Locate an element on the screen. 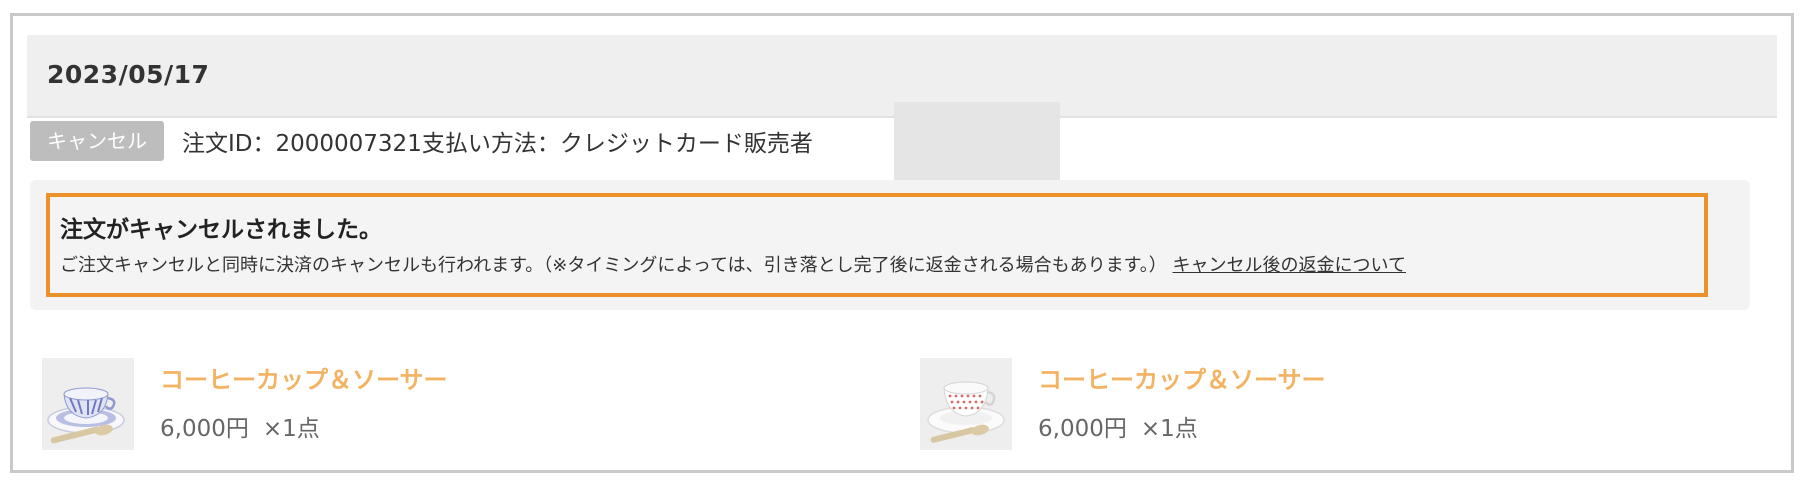  payment-method: 支払い方法：クレジットカード is located at coordinates (582, 144).